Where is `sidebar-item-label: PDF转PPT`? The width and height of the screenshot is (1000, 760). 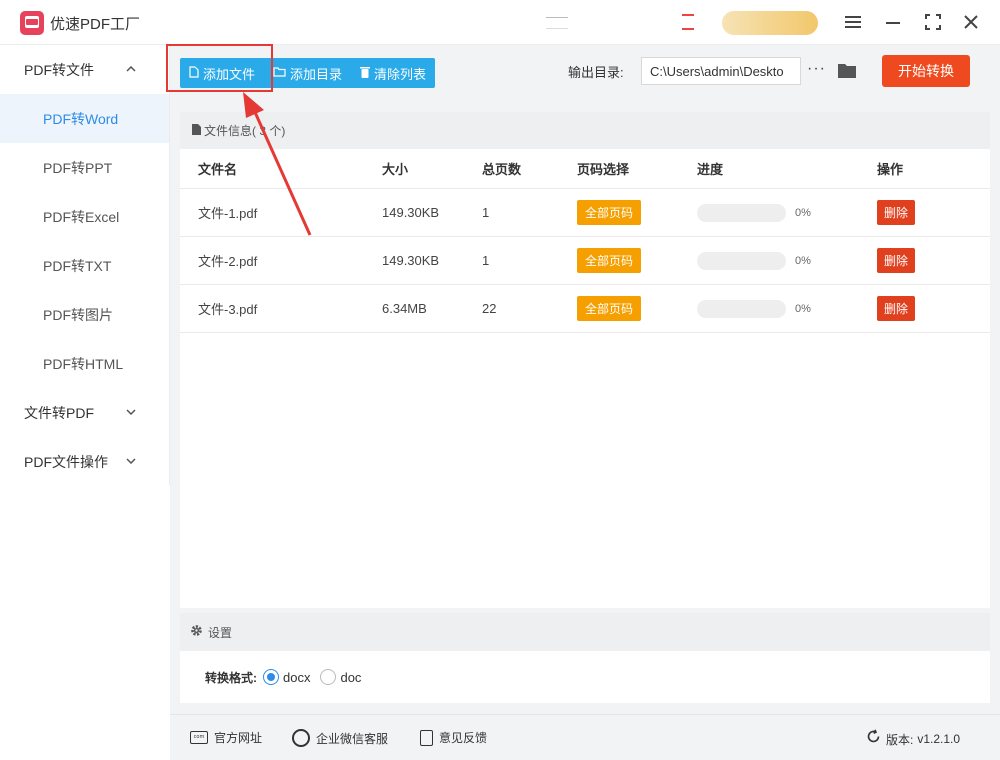 sidebar-item-label: PDF转PPT is located at coordinates (78, 167).